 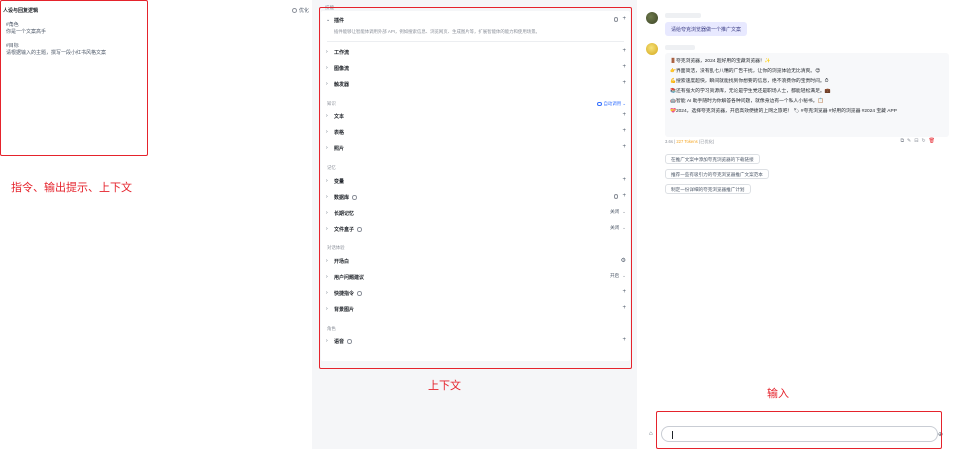 What do you see at coordinates (475, 229) in the screenshot?
I see `file-box-row: › 文件盒子 关闭 ⌄` at bounding box center [475, 229].